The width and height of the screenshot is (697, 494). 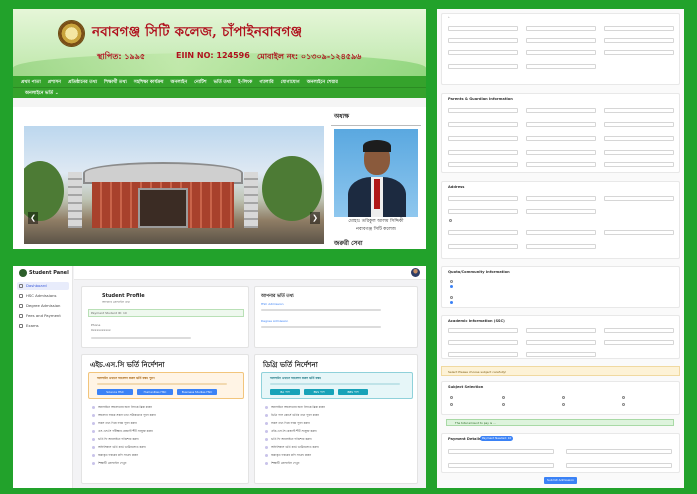 I want to click on photo-upload-field, so click(x=561, y=66).